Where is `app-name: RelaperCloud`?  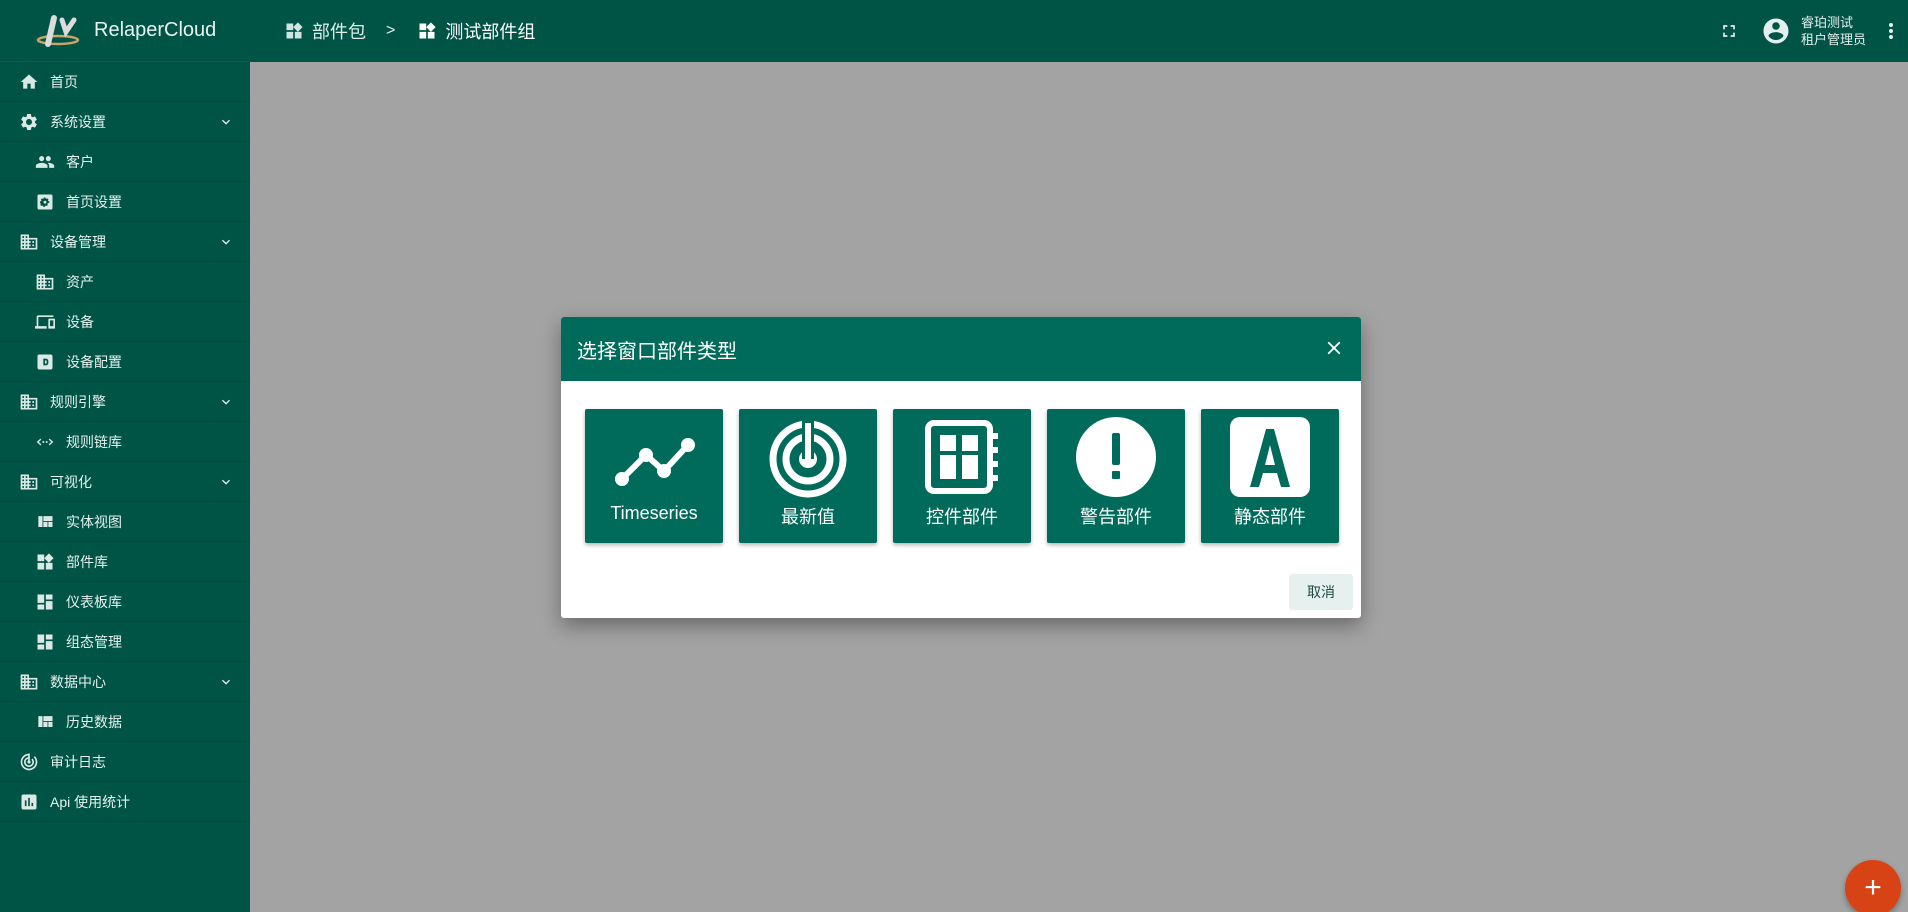
app-name: RelaperCloud is located at coordinates (155, 30).